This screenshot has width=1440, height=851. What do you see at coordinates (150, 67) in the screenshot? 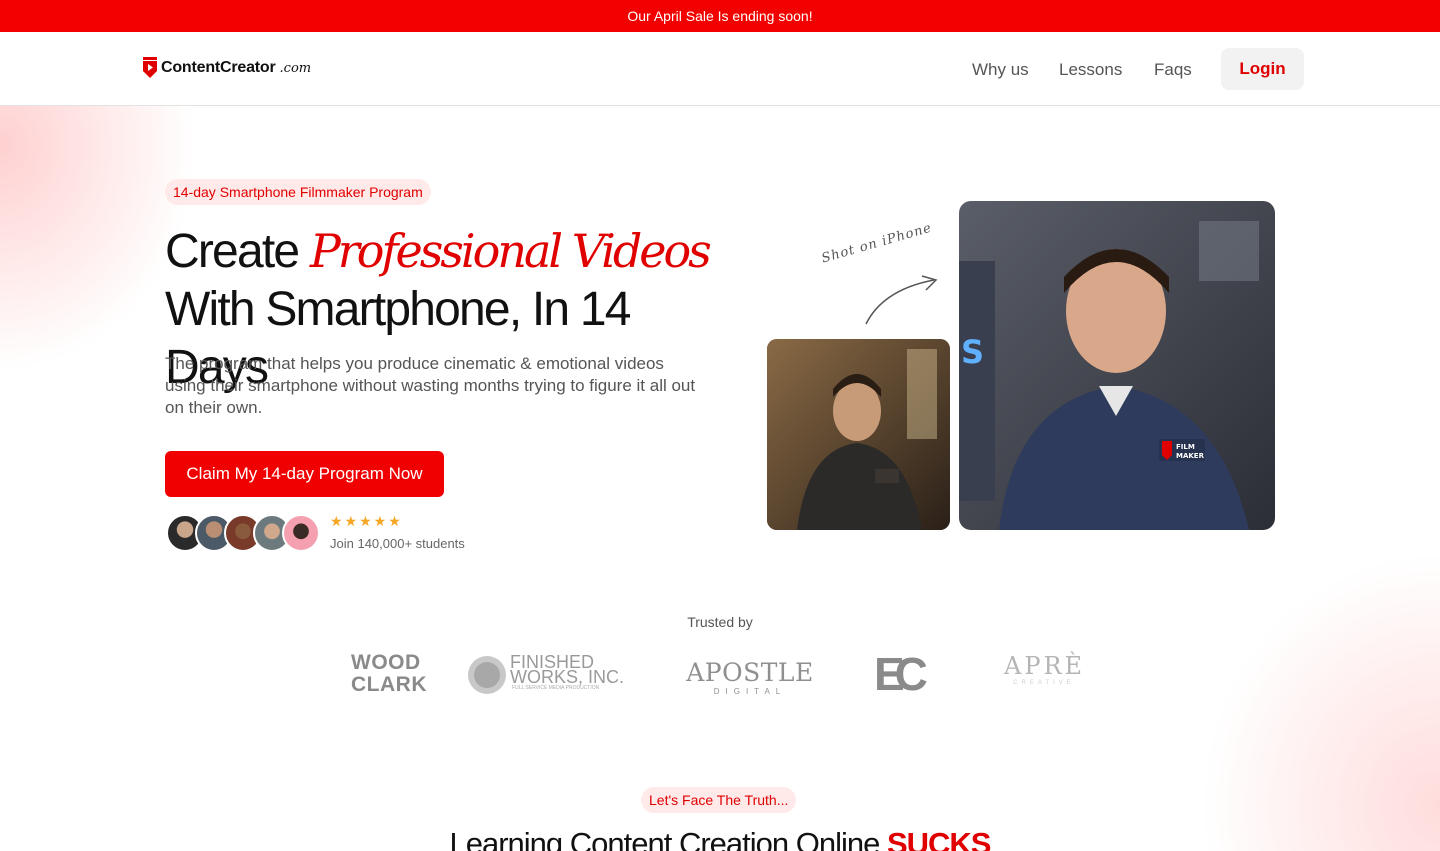
I see `logo-play-icon` at bounding box center [150, 67].